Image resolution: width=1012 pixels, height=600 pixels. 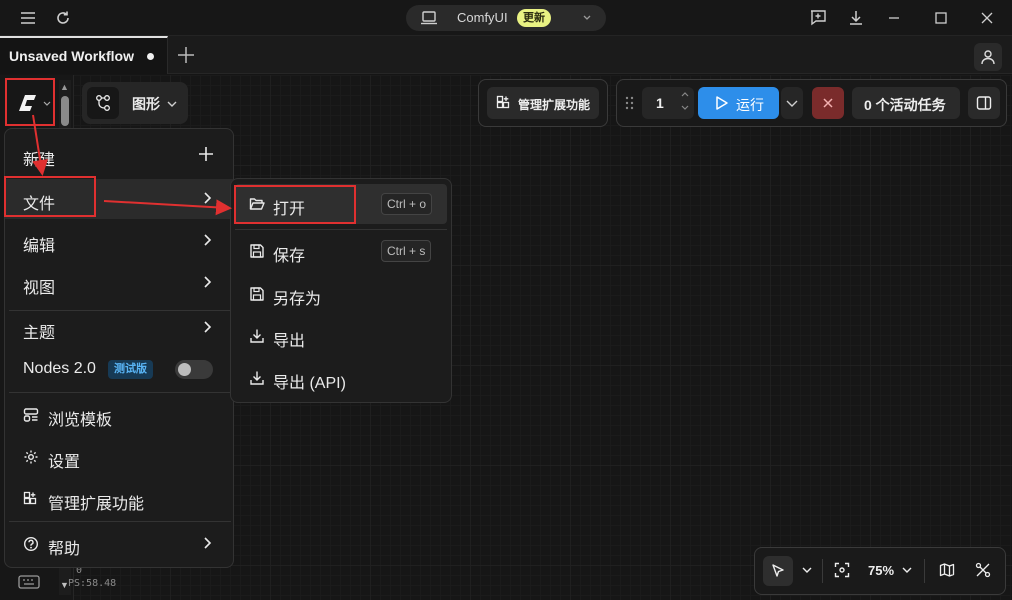 What do you see at coordinates (39, 204) in the screenshot?
I see `menu-item-label: 文件` at bounding box center [39, 204].